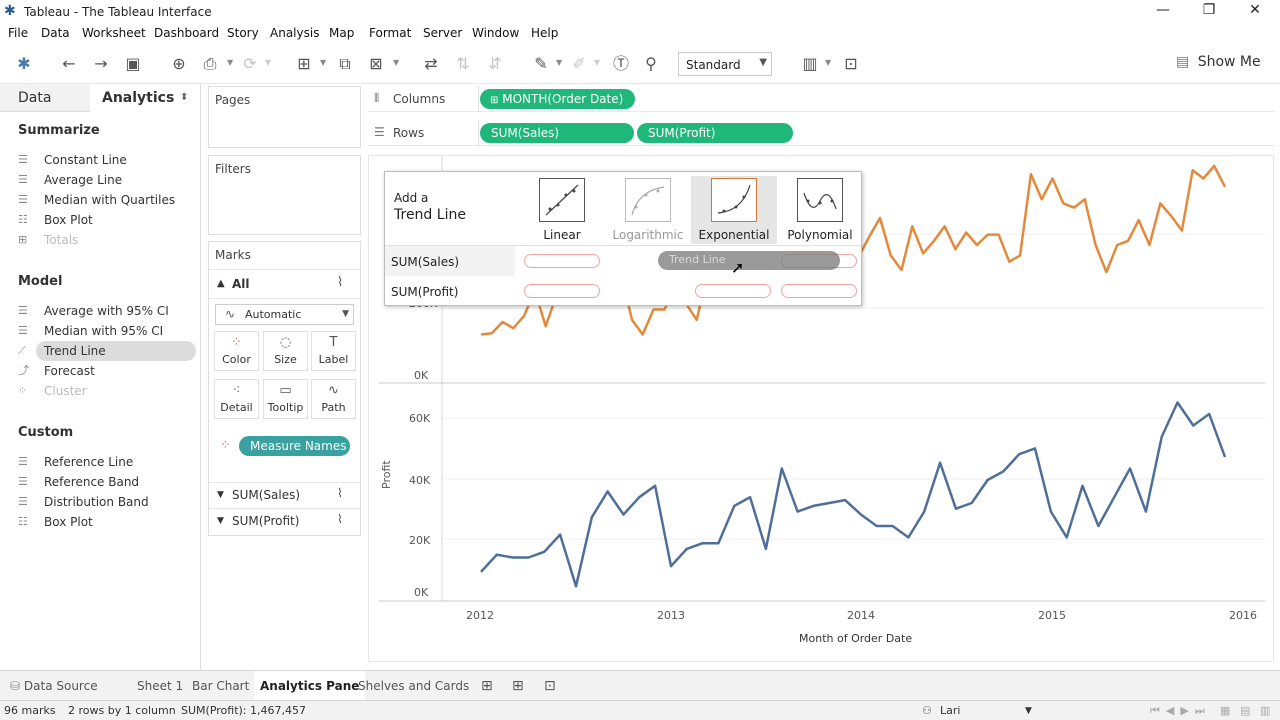 Image resolution: width=1280 pixels, height=720 pixels. What do you see at coordinates (310, 686) in the screenshot?
I see `tab-analytics-pane: Analytics Pane` at bounding box center [310, 686].